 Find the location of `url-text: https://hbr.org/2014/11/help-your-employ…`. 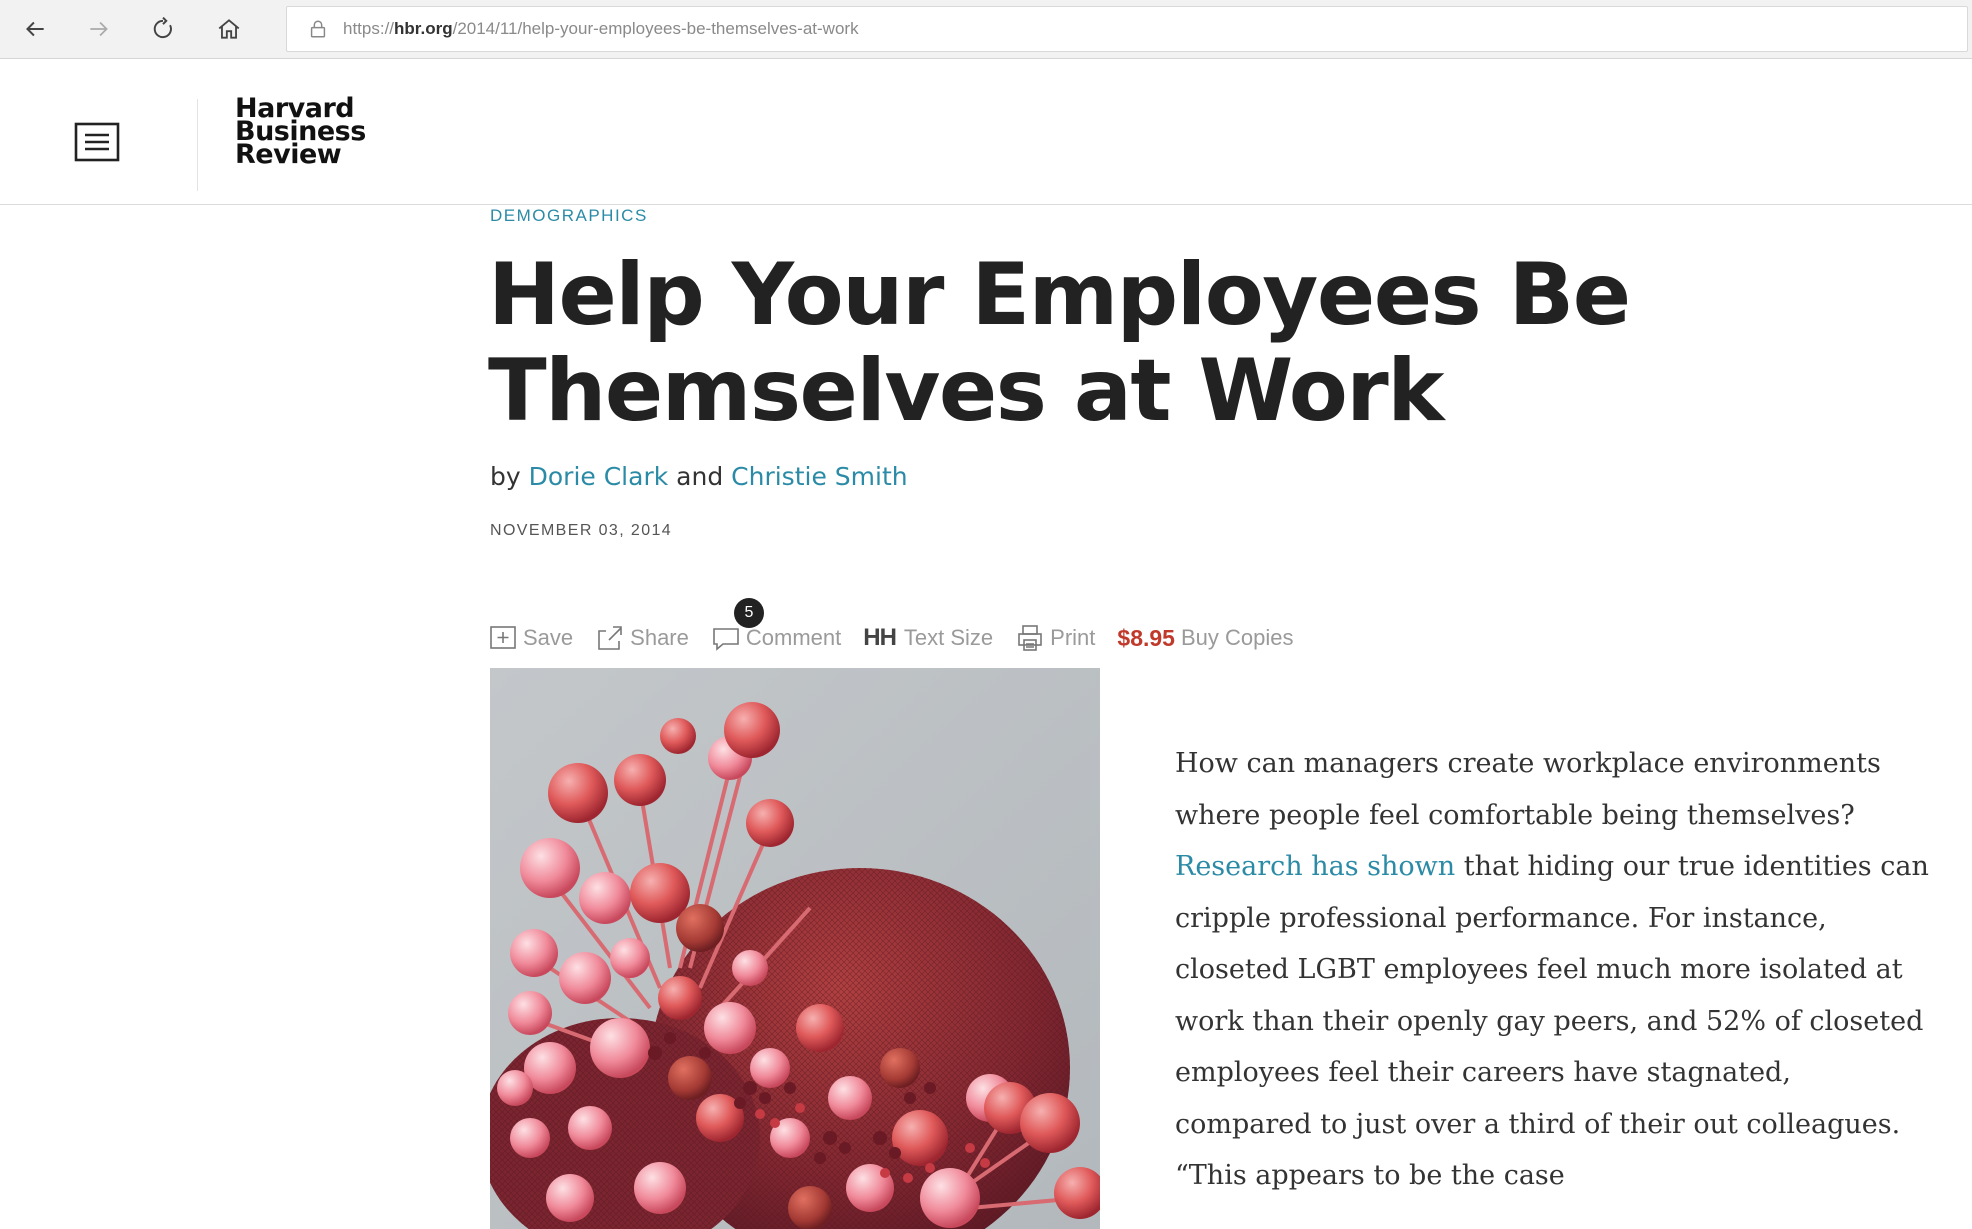

url-text: https://hbr.org/2014/11/help-your-employ… is located at coordinates (601, 28).